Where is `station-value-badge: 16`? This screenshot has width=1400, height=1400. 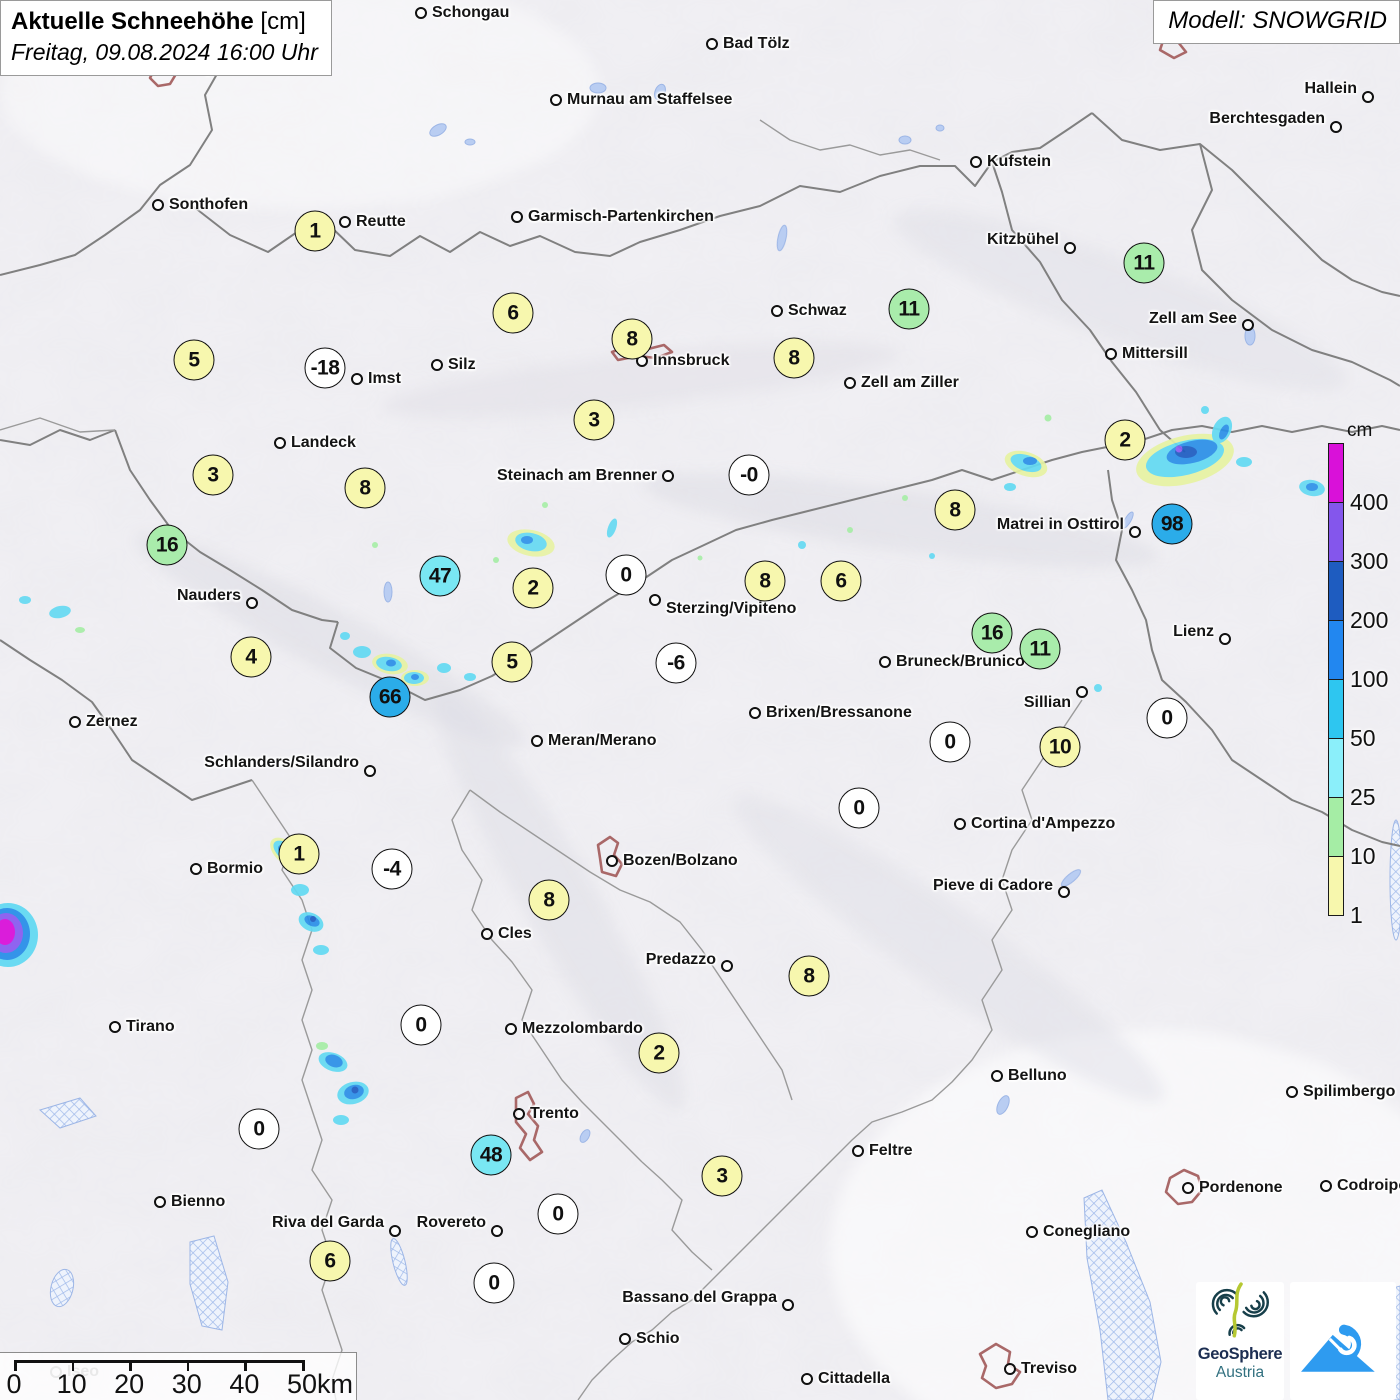
station-value-badge: 16 is located at coordinates (992, 633).